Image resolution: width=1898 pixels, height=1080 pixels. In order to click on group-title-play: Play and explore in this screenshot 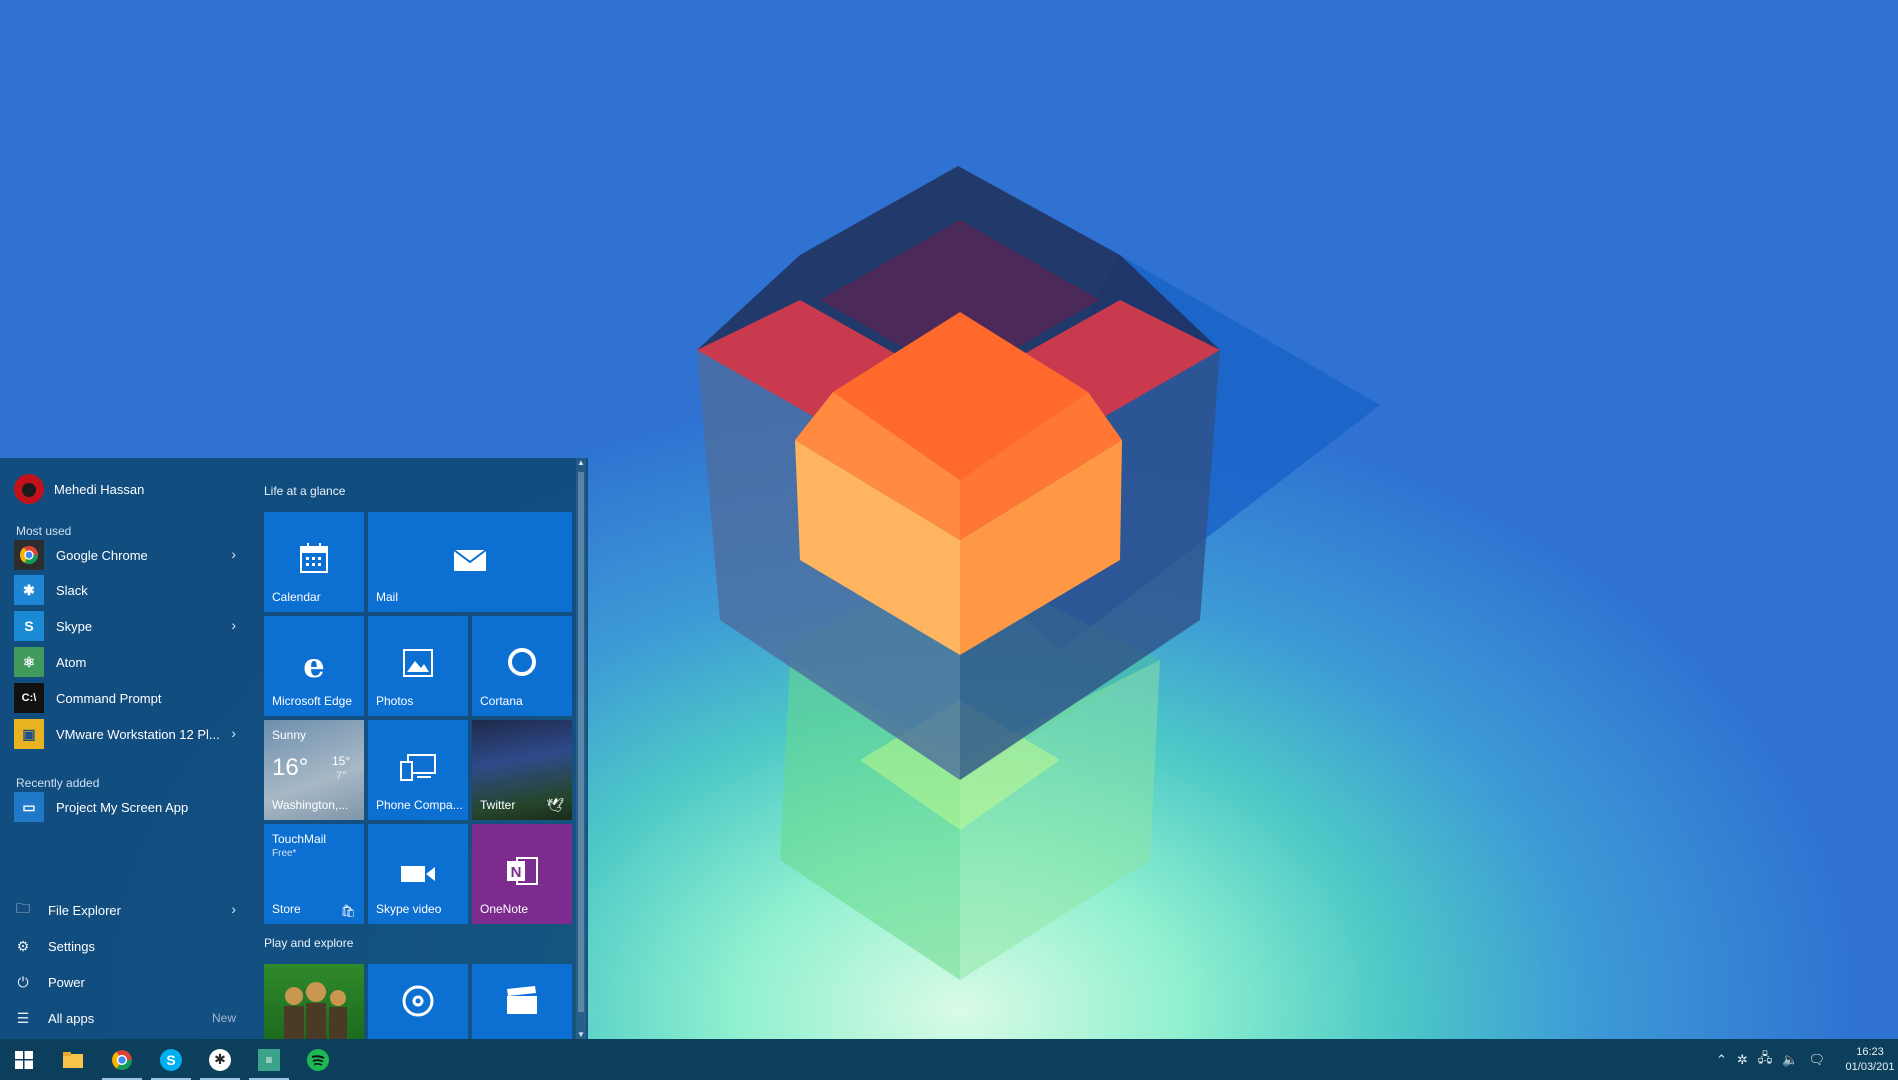, I will do `click(309, 943)`.